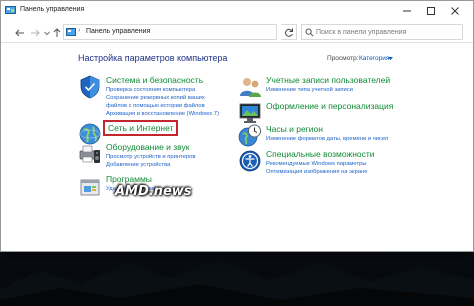 Image resolution: width=474 pixels, height=306 pixels. I want to click on link-change-account-type: Изменение типа учетной записи, so click(309, 90).